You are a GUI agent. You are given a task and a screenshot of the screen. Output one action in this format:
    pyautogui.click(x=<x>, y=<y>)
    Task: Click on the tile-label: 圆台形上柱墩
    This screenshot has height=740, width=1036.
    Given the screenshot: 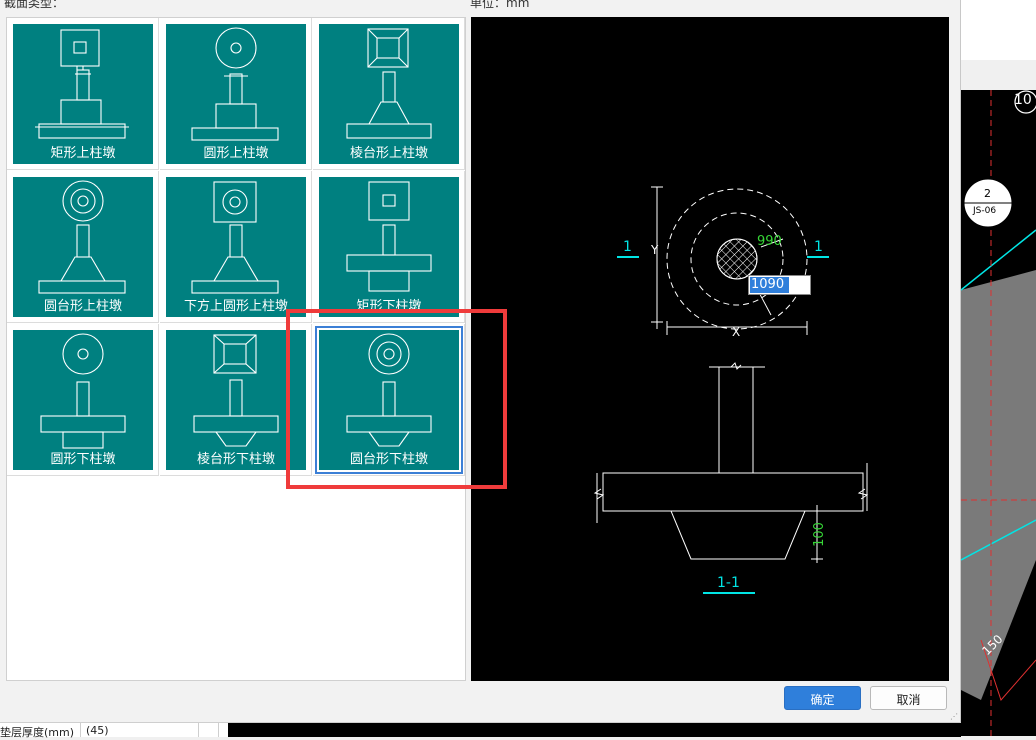 What is the action you would take?
    pyautogui.click(x=82, y=306)
    